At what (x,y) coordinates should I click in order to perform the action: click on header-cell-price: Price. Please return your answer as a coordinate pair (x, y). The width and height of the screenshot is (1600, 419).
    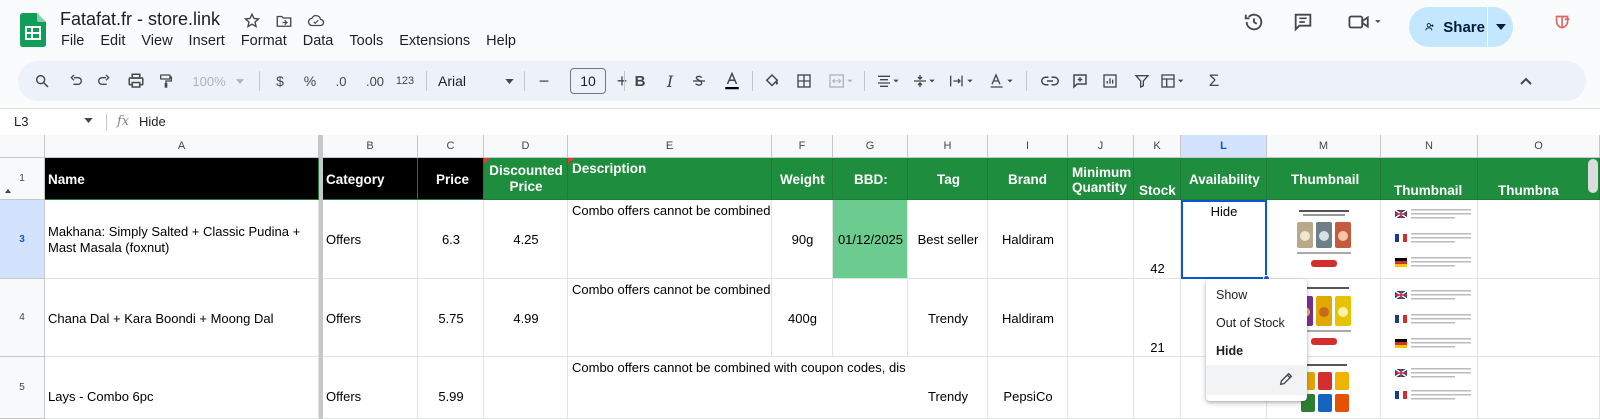
    Looking at the image, I should click on (451, 179).